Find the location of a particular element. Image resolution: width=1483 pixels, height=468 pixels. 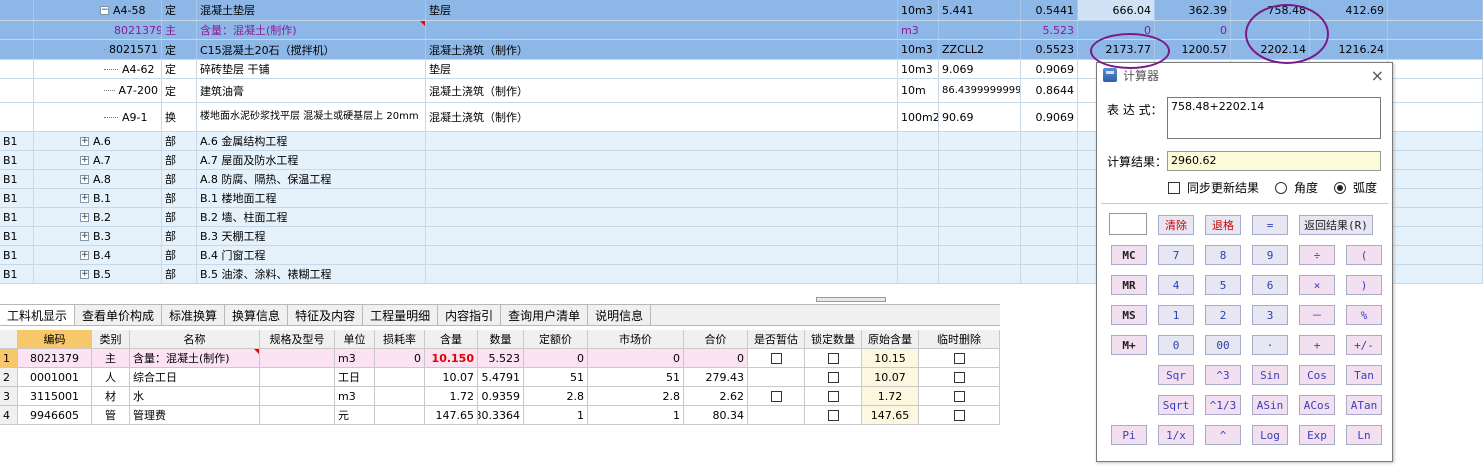

calc-key-4-0: M+ is located at coordinates (1129, 345).